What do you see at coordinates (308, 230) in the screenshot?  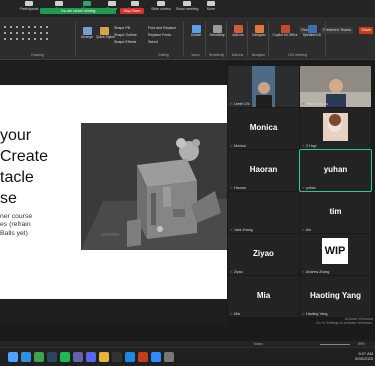 I see `participant-name-label: tim` at bounding box center [308, 230].